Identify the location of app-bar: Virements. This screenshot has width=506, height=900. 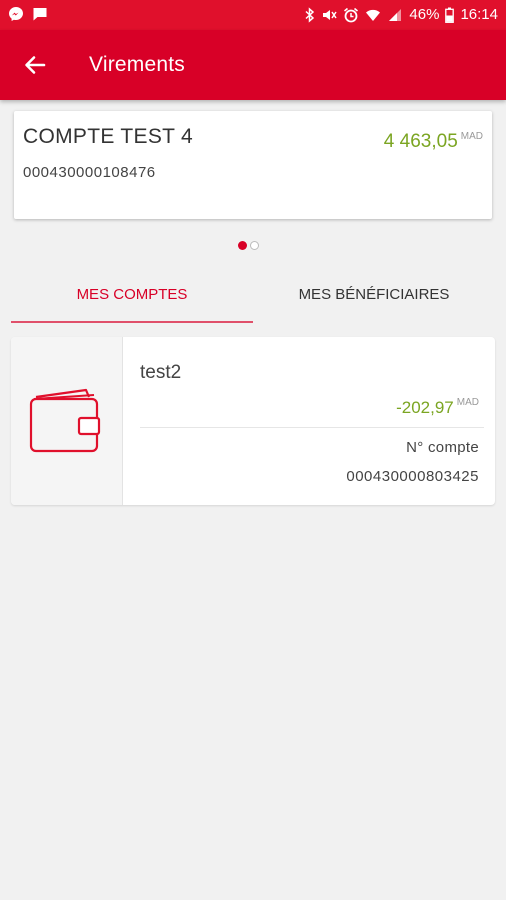
(253, 65).